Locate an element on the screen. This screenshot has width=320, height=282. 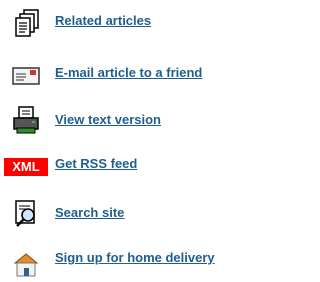
search-magnifier-icon is located at coordinates (25, 213).